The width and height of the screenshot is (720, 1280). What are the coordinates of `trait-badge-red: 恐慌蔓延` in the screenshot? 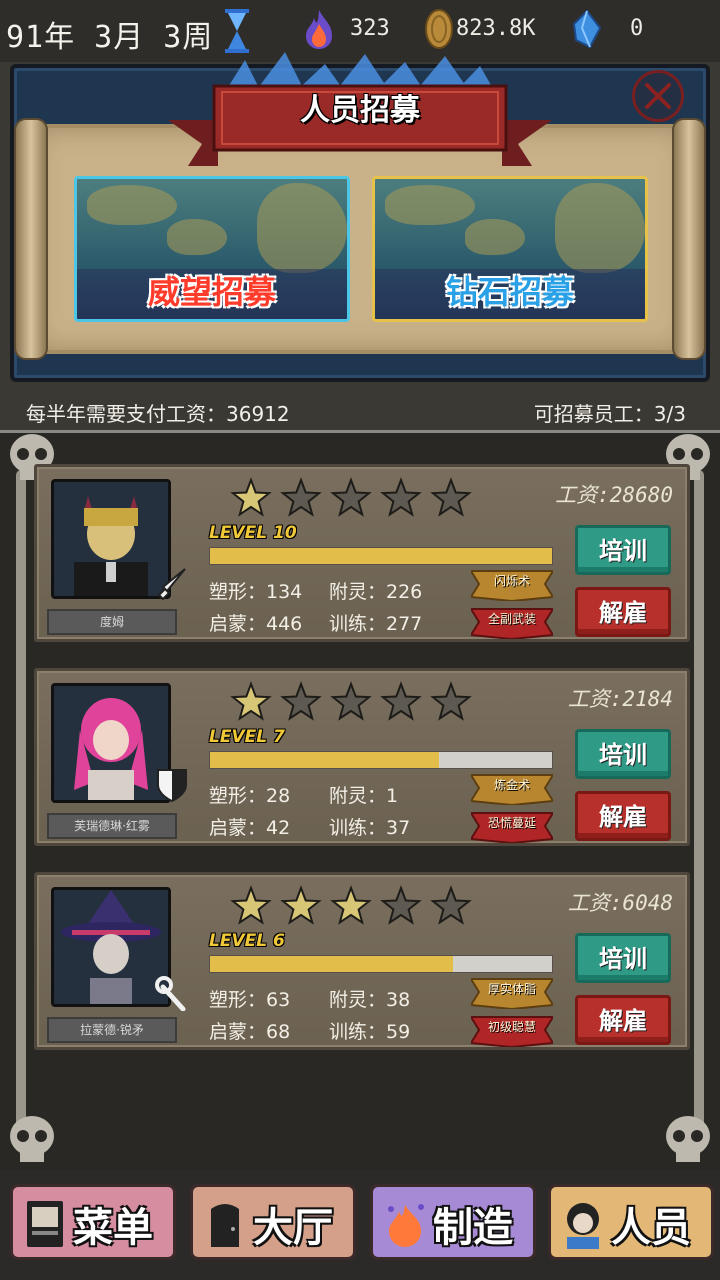 It's located at (512, 827).